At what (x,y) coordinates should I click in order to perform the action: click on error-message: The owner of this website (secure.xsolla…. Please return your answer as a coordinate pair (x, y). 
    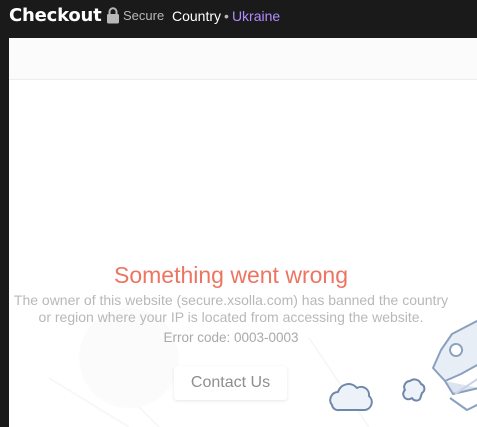
    Looking at the image, I should click on (231, 308).